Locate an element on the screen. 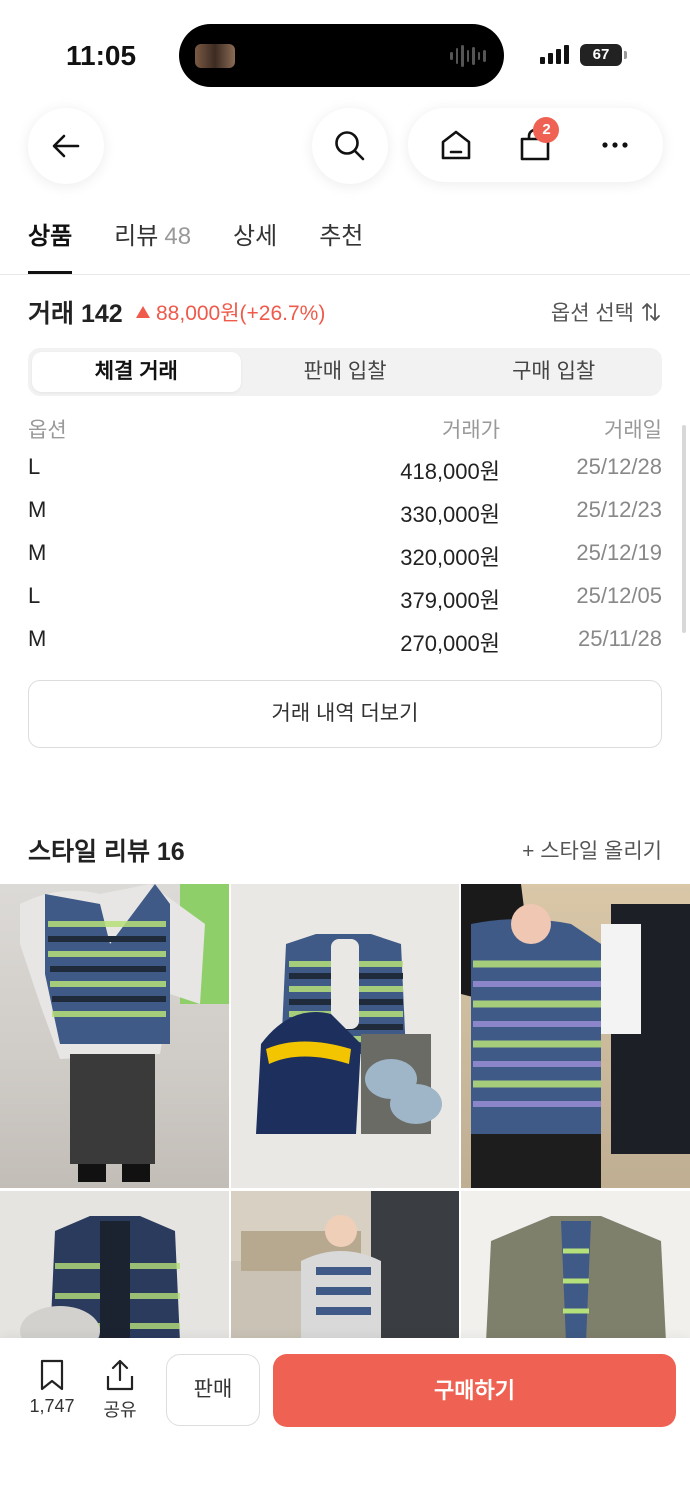 This screenshot has width=690, height=1500. column-option: 옵션 is located at coordinates (47, 430).